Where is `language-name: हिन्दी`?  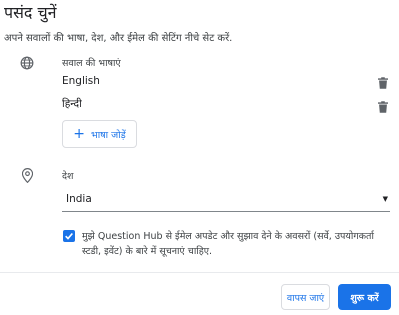 language-name: हिन्दी is located at coordinates (72, 104).